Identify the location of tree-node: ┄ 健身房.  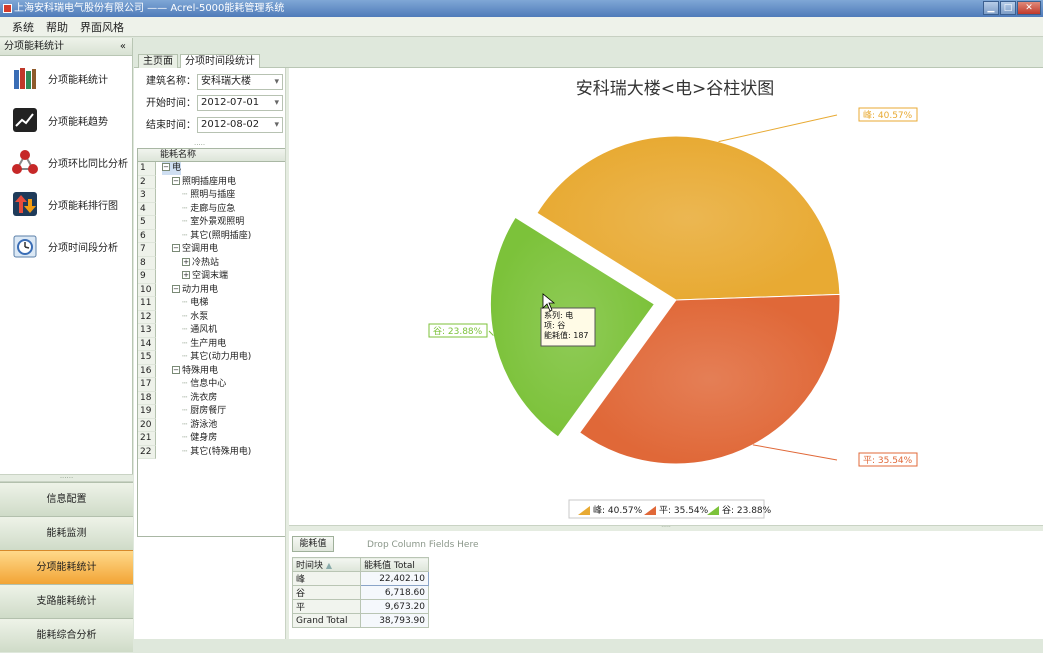
(199, 438).